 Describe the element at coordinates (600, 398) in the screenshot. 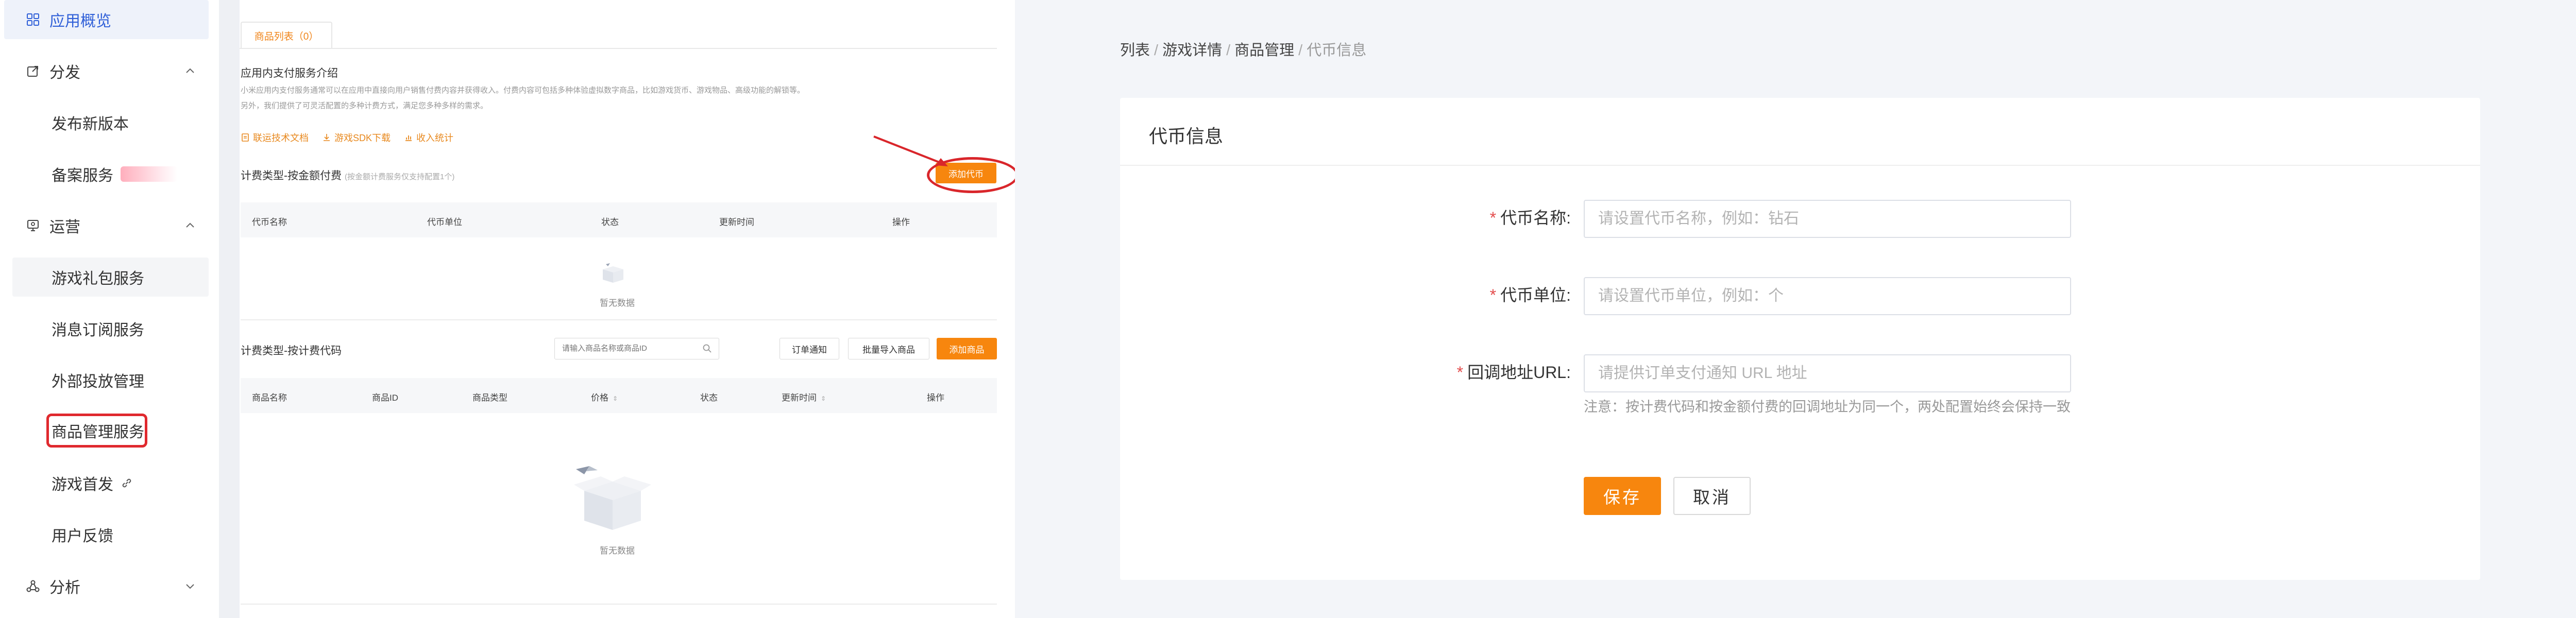

I see `col-header-label: 价格` at that location.